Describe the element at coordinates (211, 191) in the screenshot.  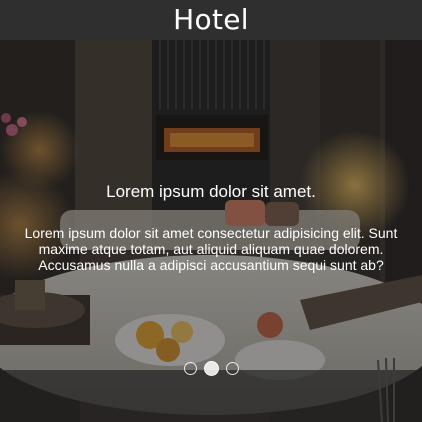
I see `slide-title: Lorem ipsum dolor sit amet.` at that location.